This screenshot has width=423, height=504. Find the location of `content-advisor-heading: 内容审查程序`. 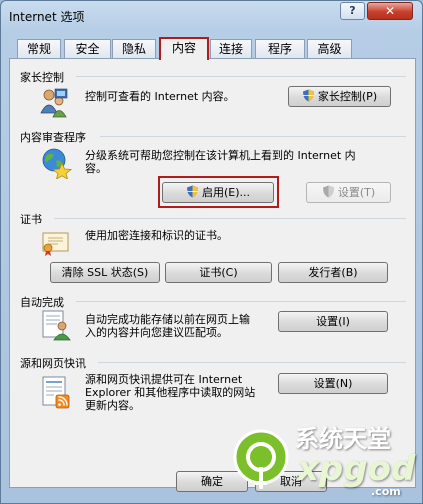

content-advisor-heading: 内容审查程序 is located at coordinates (53, 137).